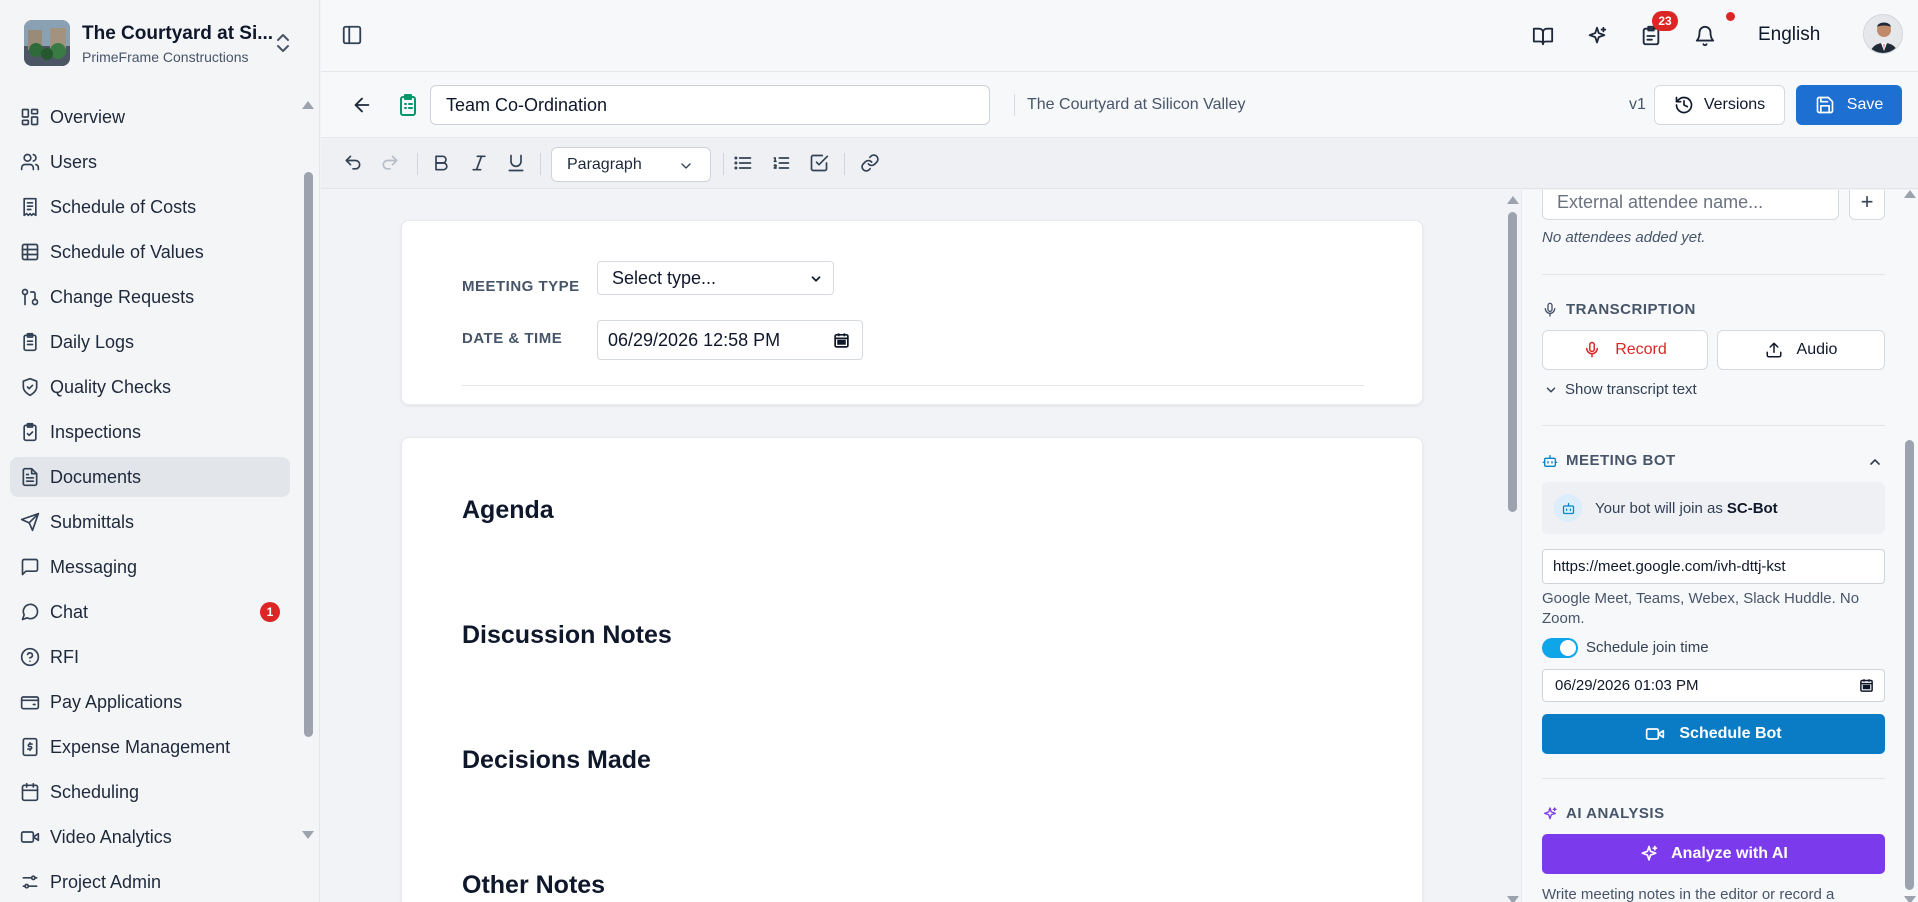 This screenshot has width=1918, height=902. Describe the element at coordinates (150, 747) in the screenshot. I see `sidebar-item-expense-management: Expense Management` at that location.